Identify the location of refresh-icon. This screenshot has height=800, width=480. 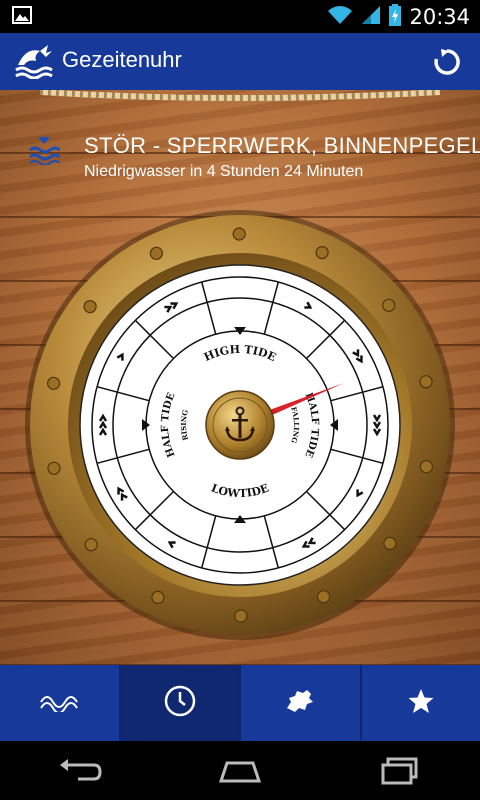
(447, 64).